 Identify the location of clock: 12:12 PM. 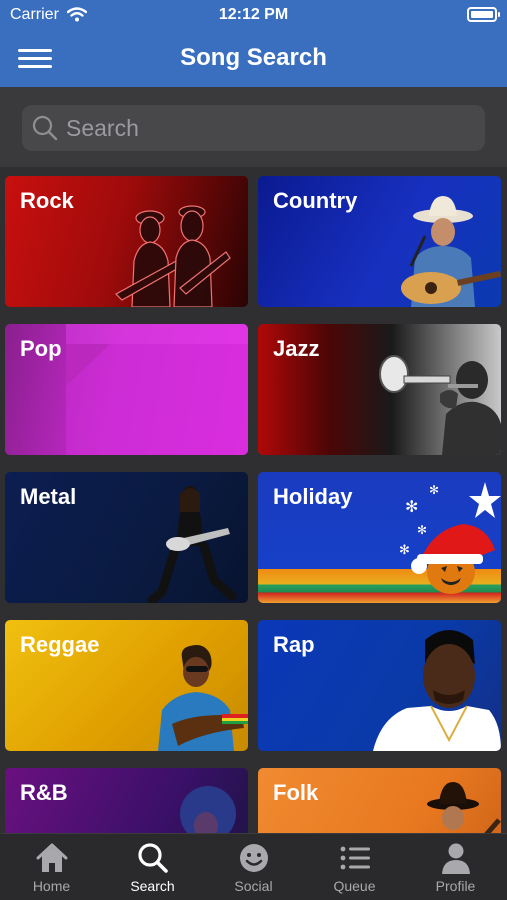
(253, 14).